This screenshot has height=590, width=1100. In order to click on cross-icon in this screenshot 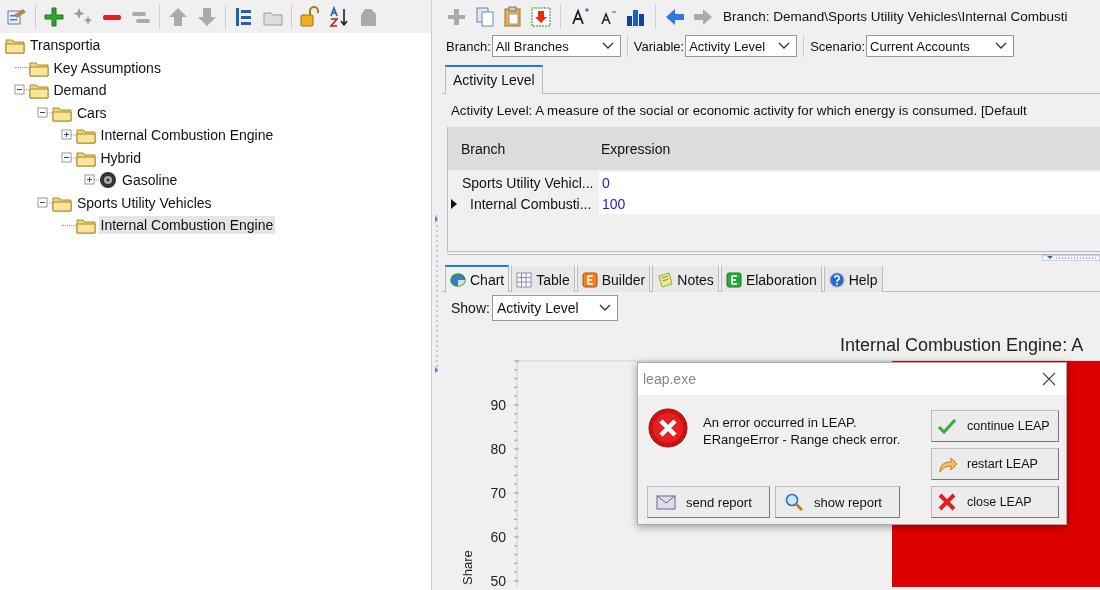, I will do `click(947, 502)`.